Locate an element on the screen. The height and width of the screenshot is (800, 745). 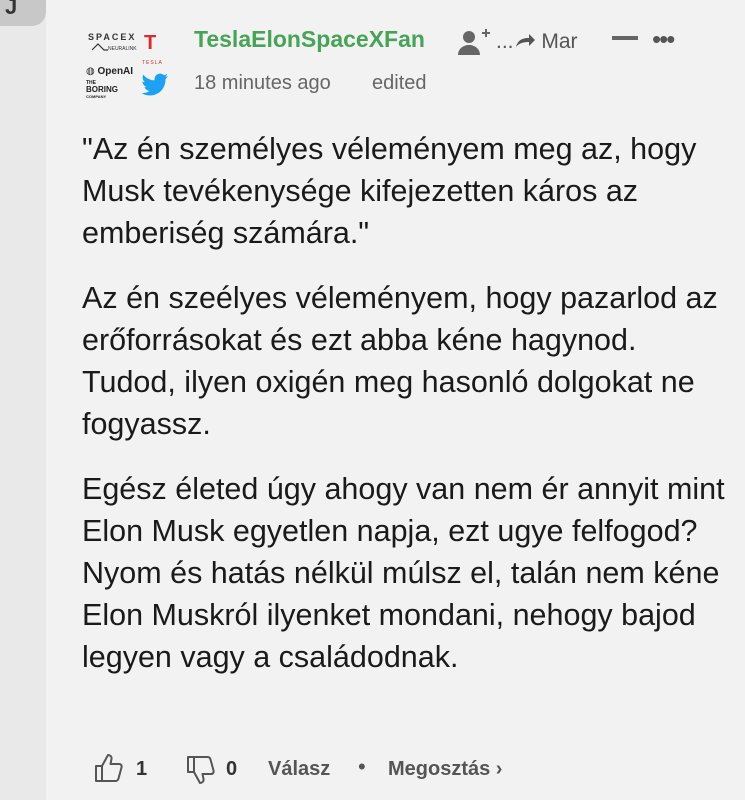
edited-label: edited is located at coordinates (399, 83).